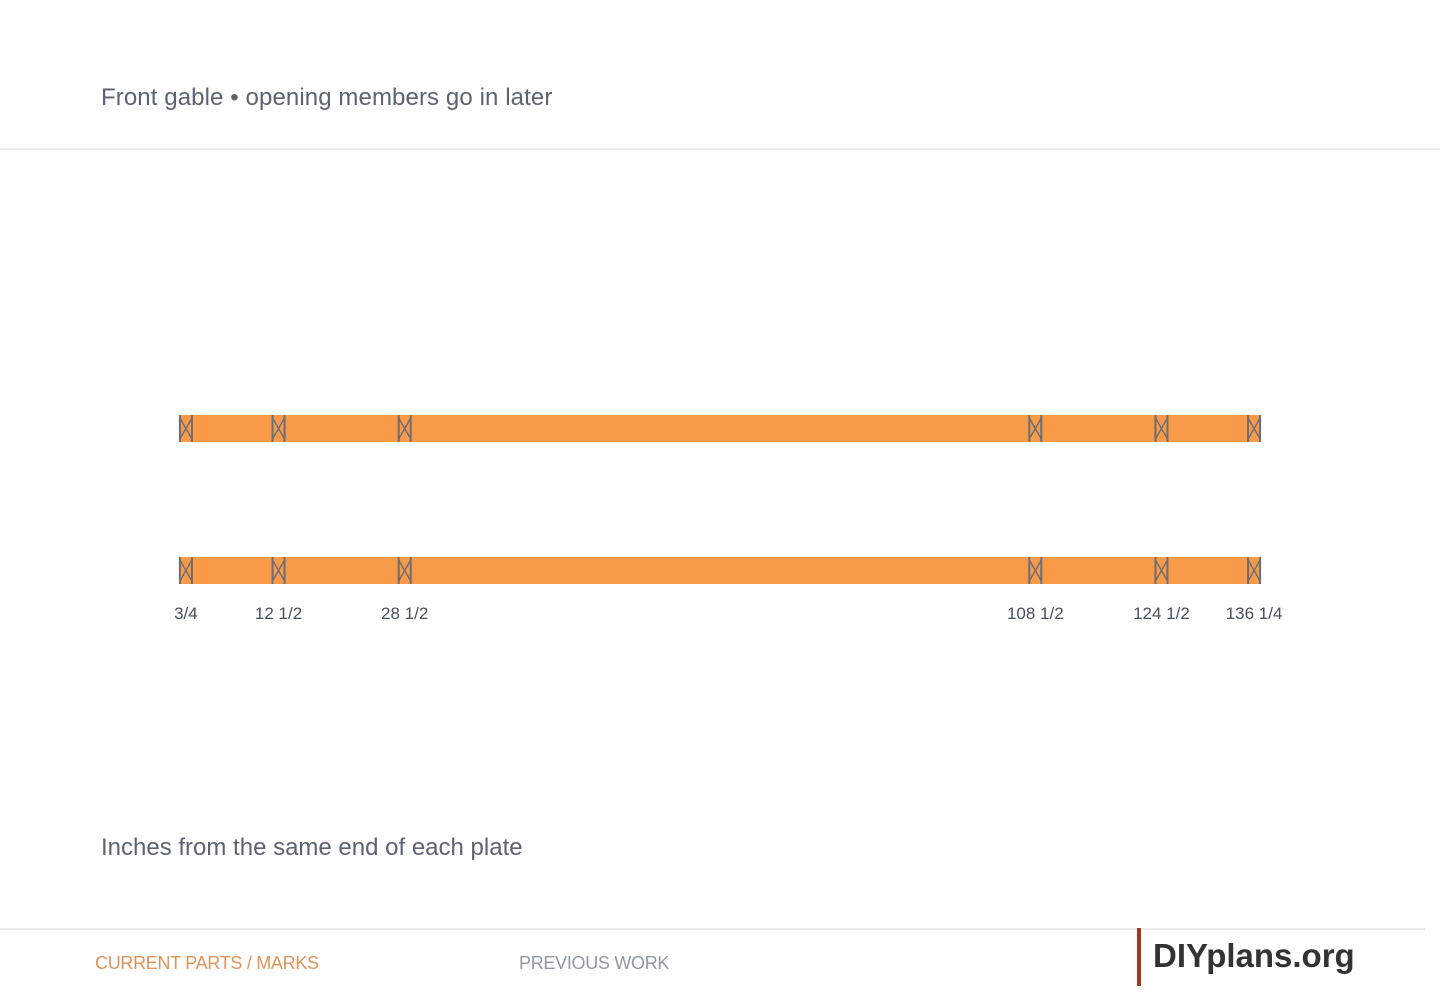  Describe the element at coordinates (1254, 613) in the screenshot. I see `mark-label: 136 1/4` at that location.